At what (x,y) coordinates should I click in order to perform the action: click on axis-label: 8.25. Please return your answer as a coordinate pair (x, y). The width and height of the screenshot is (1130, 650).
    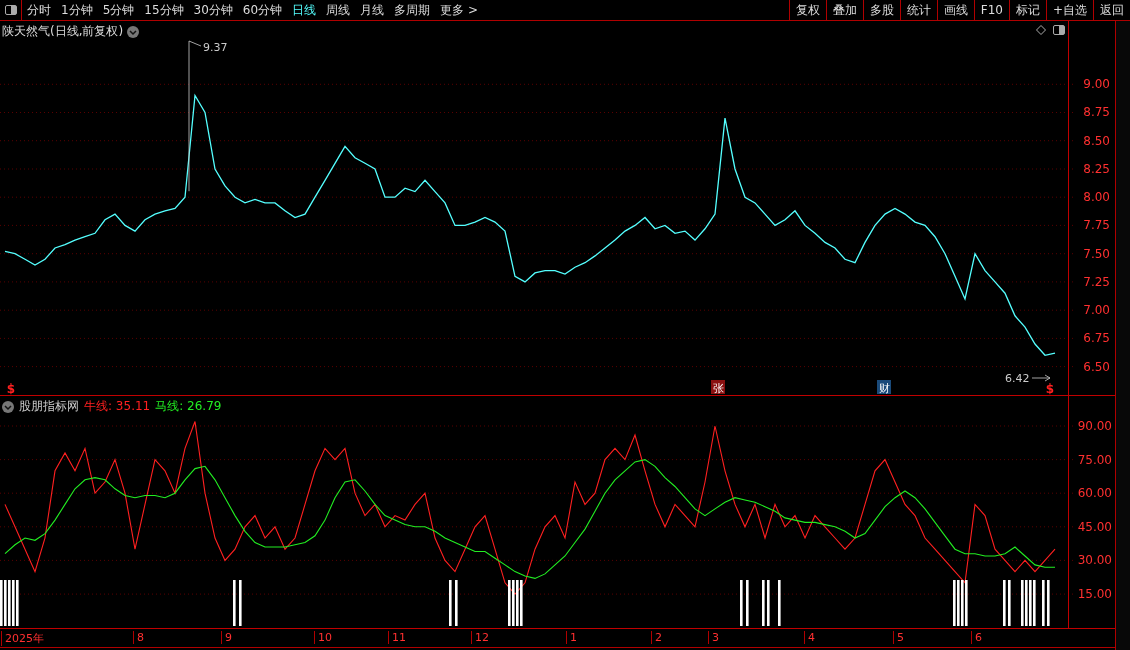
    Looking at the image, I should click on (1096, 168).